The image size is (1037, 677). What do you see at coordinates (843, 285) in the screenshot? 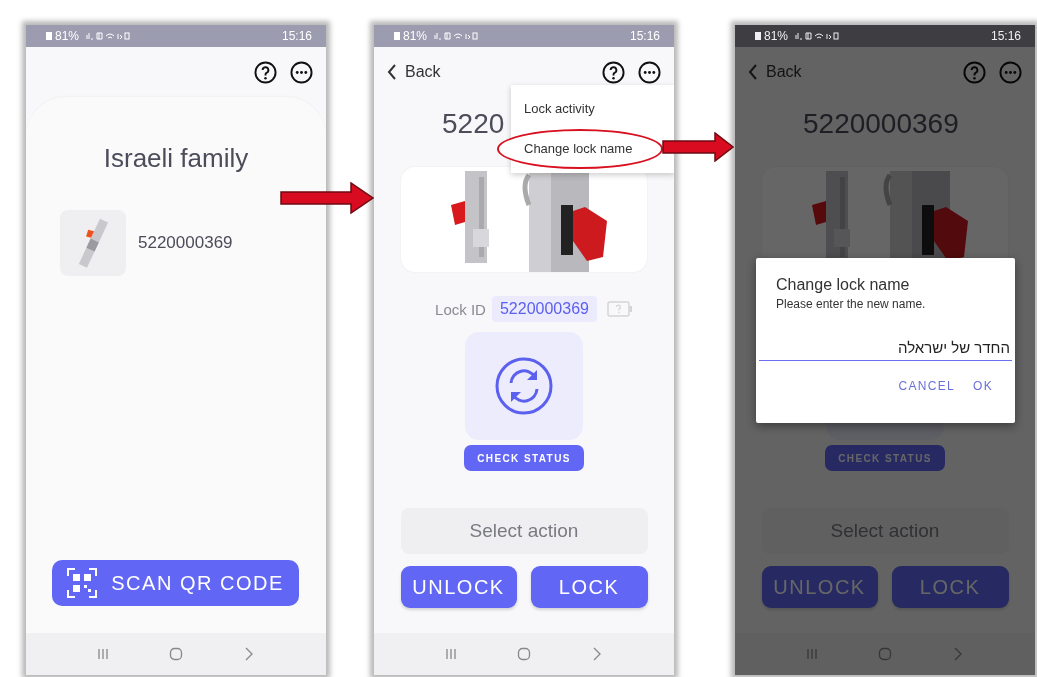
I see `dialog-title: Change lock name` at bounding box center [843, 285].